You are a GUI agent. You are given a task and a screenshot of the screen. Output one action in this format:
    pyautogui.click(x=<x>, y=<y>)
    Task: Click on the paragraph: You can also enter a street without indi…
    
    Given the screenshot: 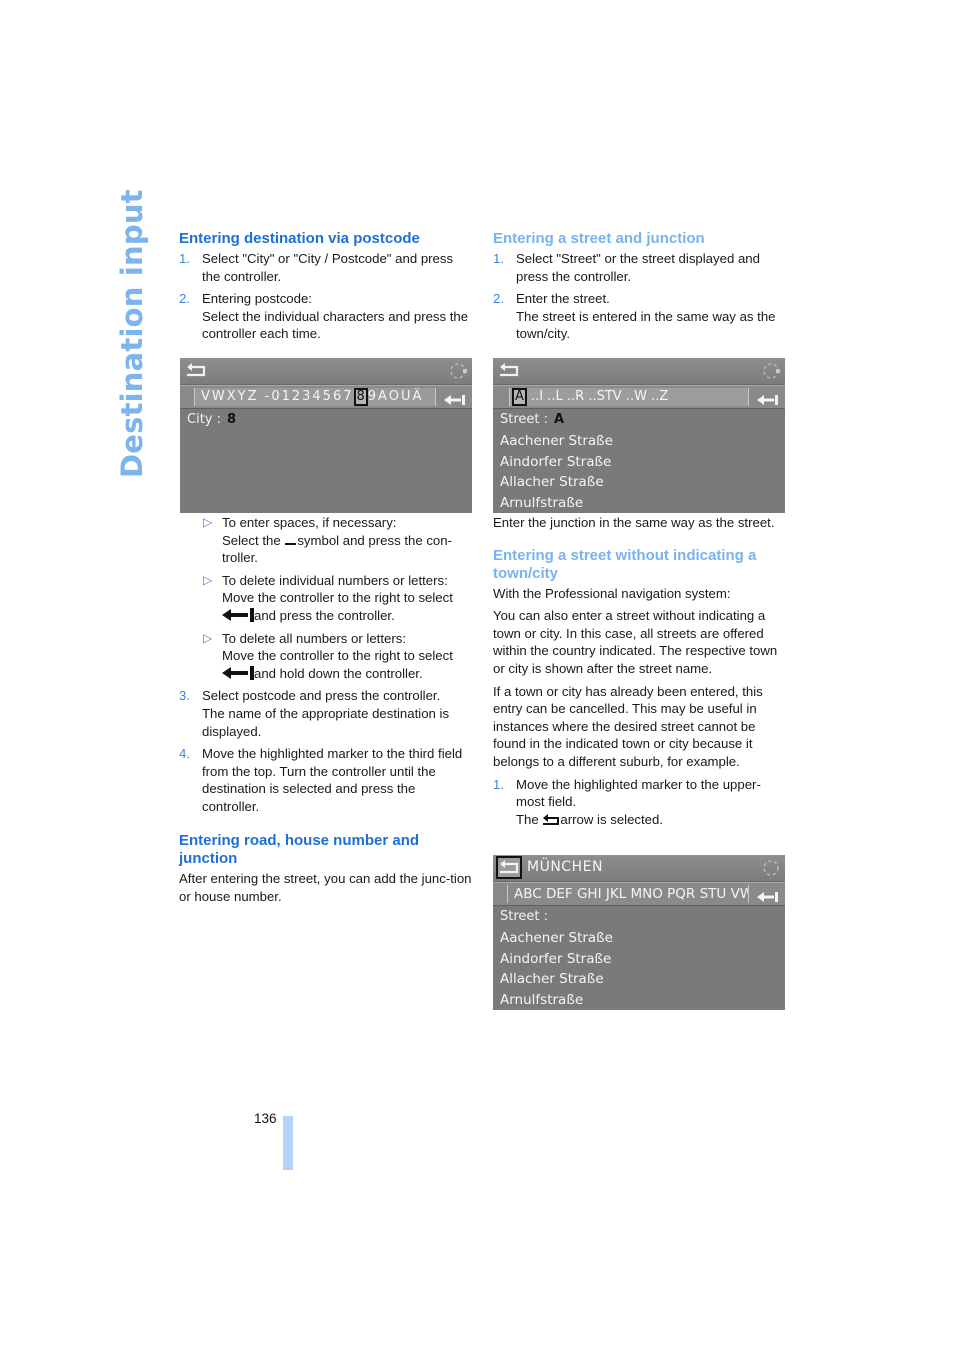 What is the action you would take?
    pyautogui.click(x=635, y=642)
    